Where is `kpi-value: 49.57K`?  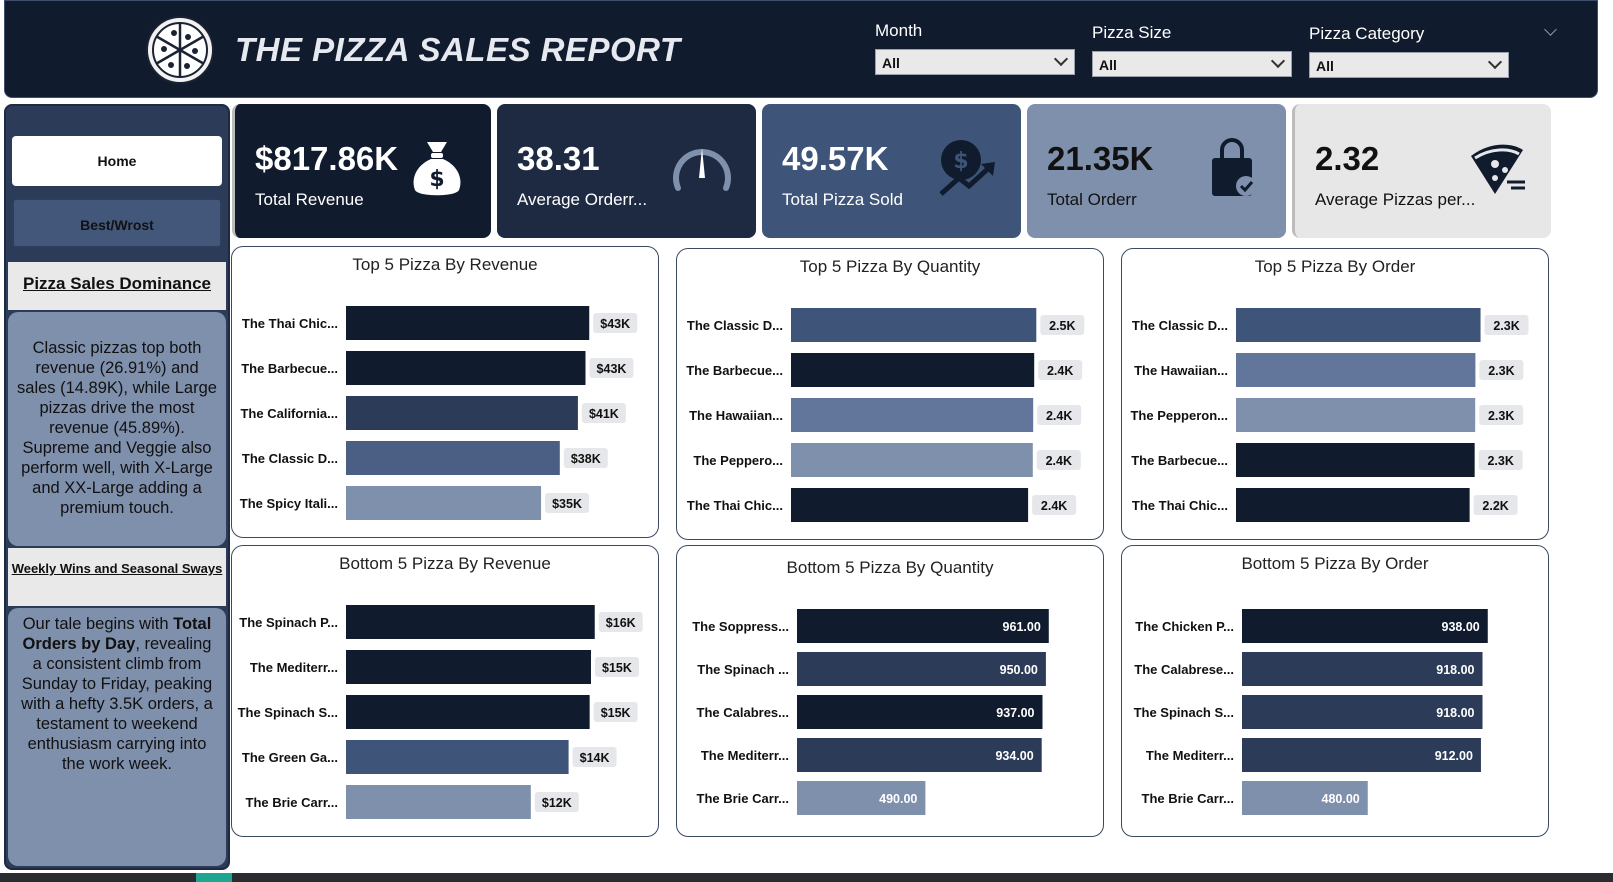
kpi-value: 49.57K is located at coordinates (835, 158).